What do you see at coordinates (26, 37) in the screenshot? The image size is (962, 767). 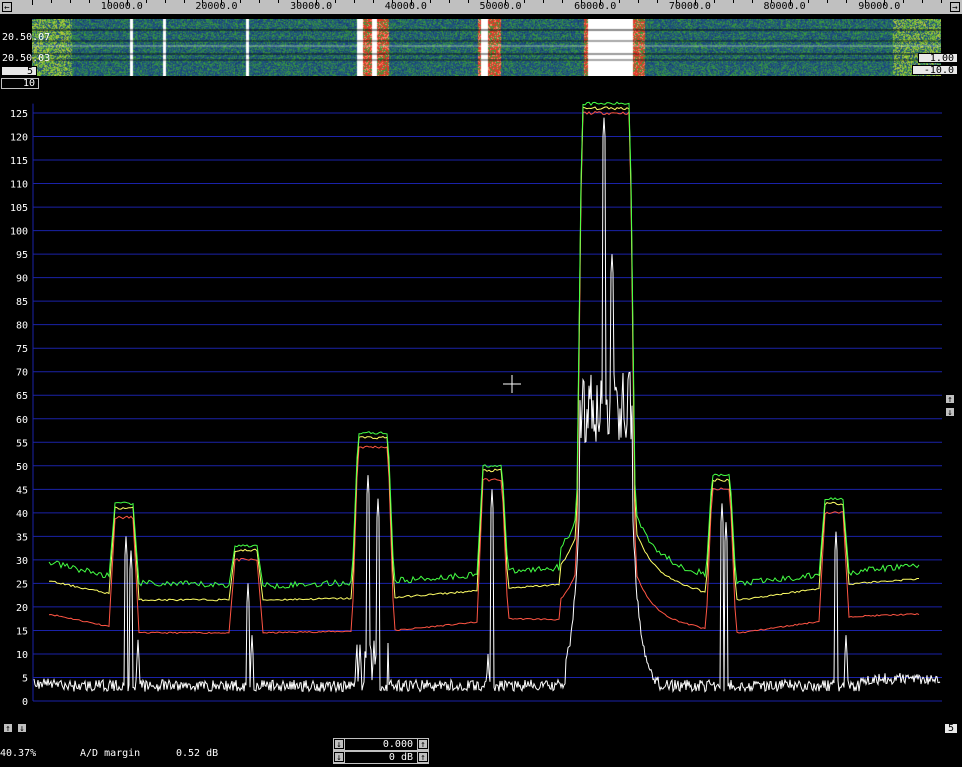 I see `waterfall-time-top: 20.50.07` at bounding box center [26, 37].